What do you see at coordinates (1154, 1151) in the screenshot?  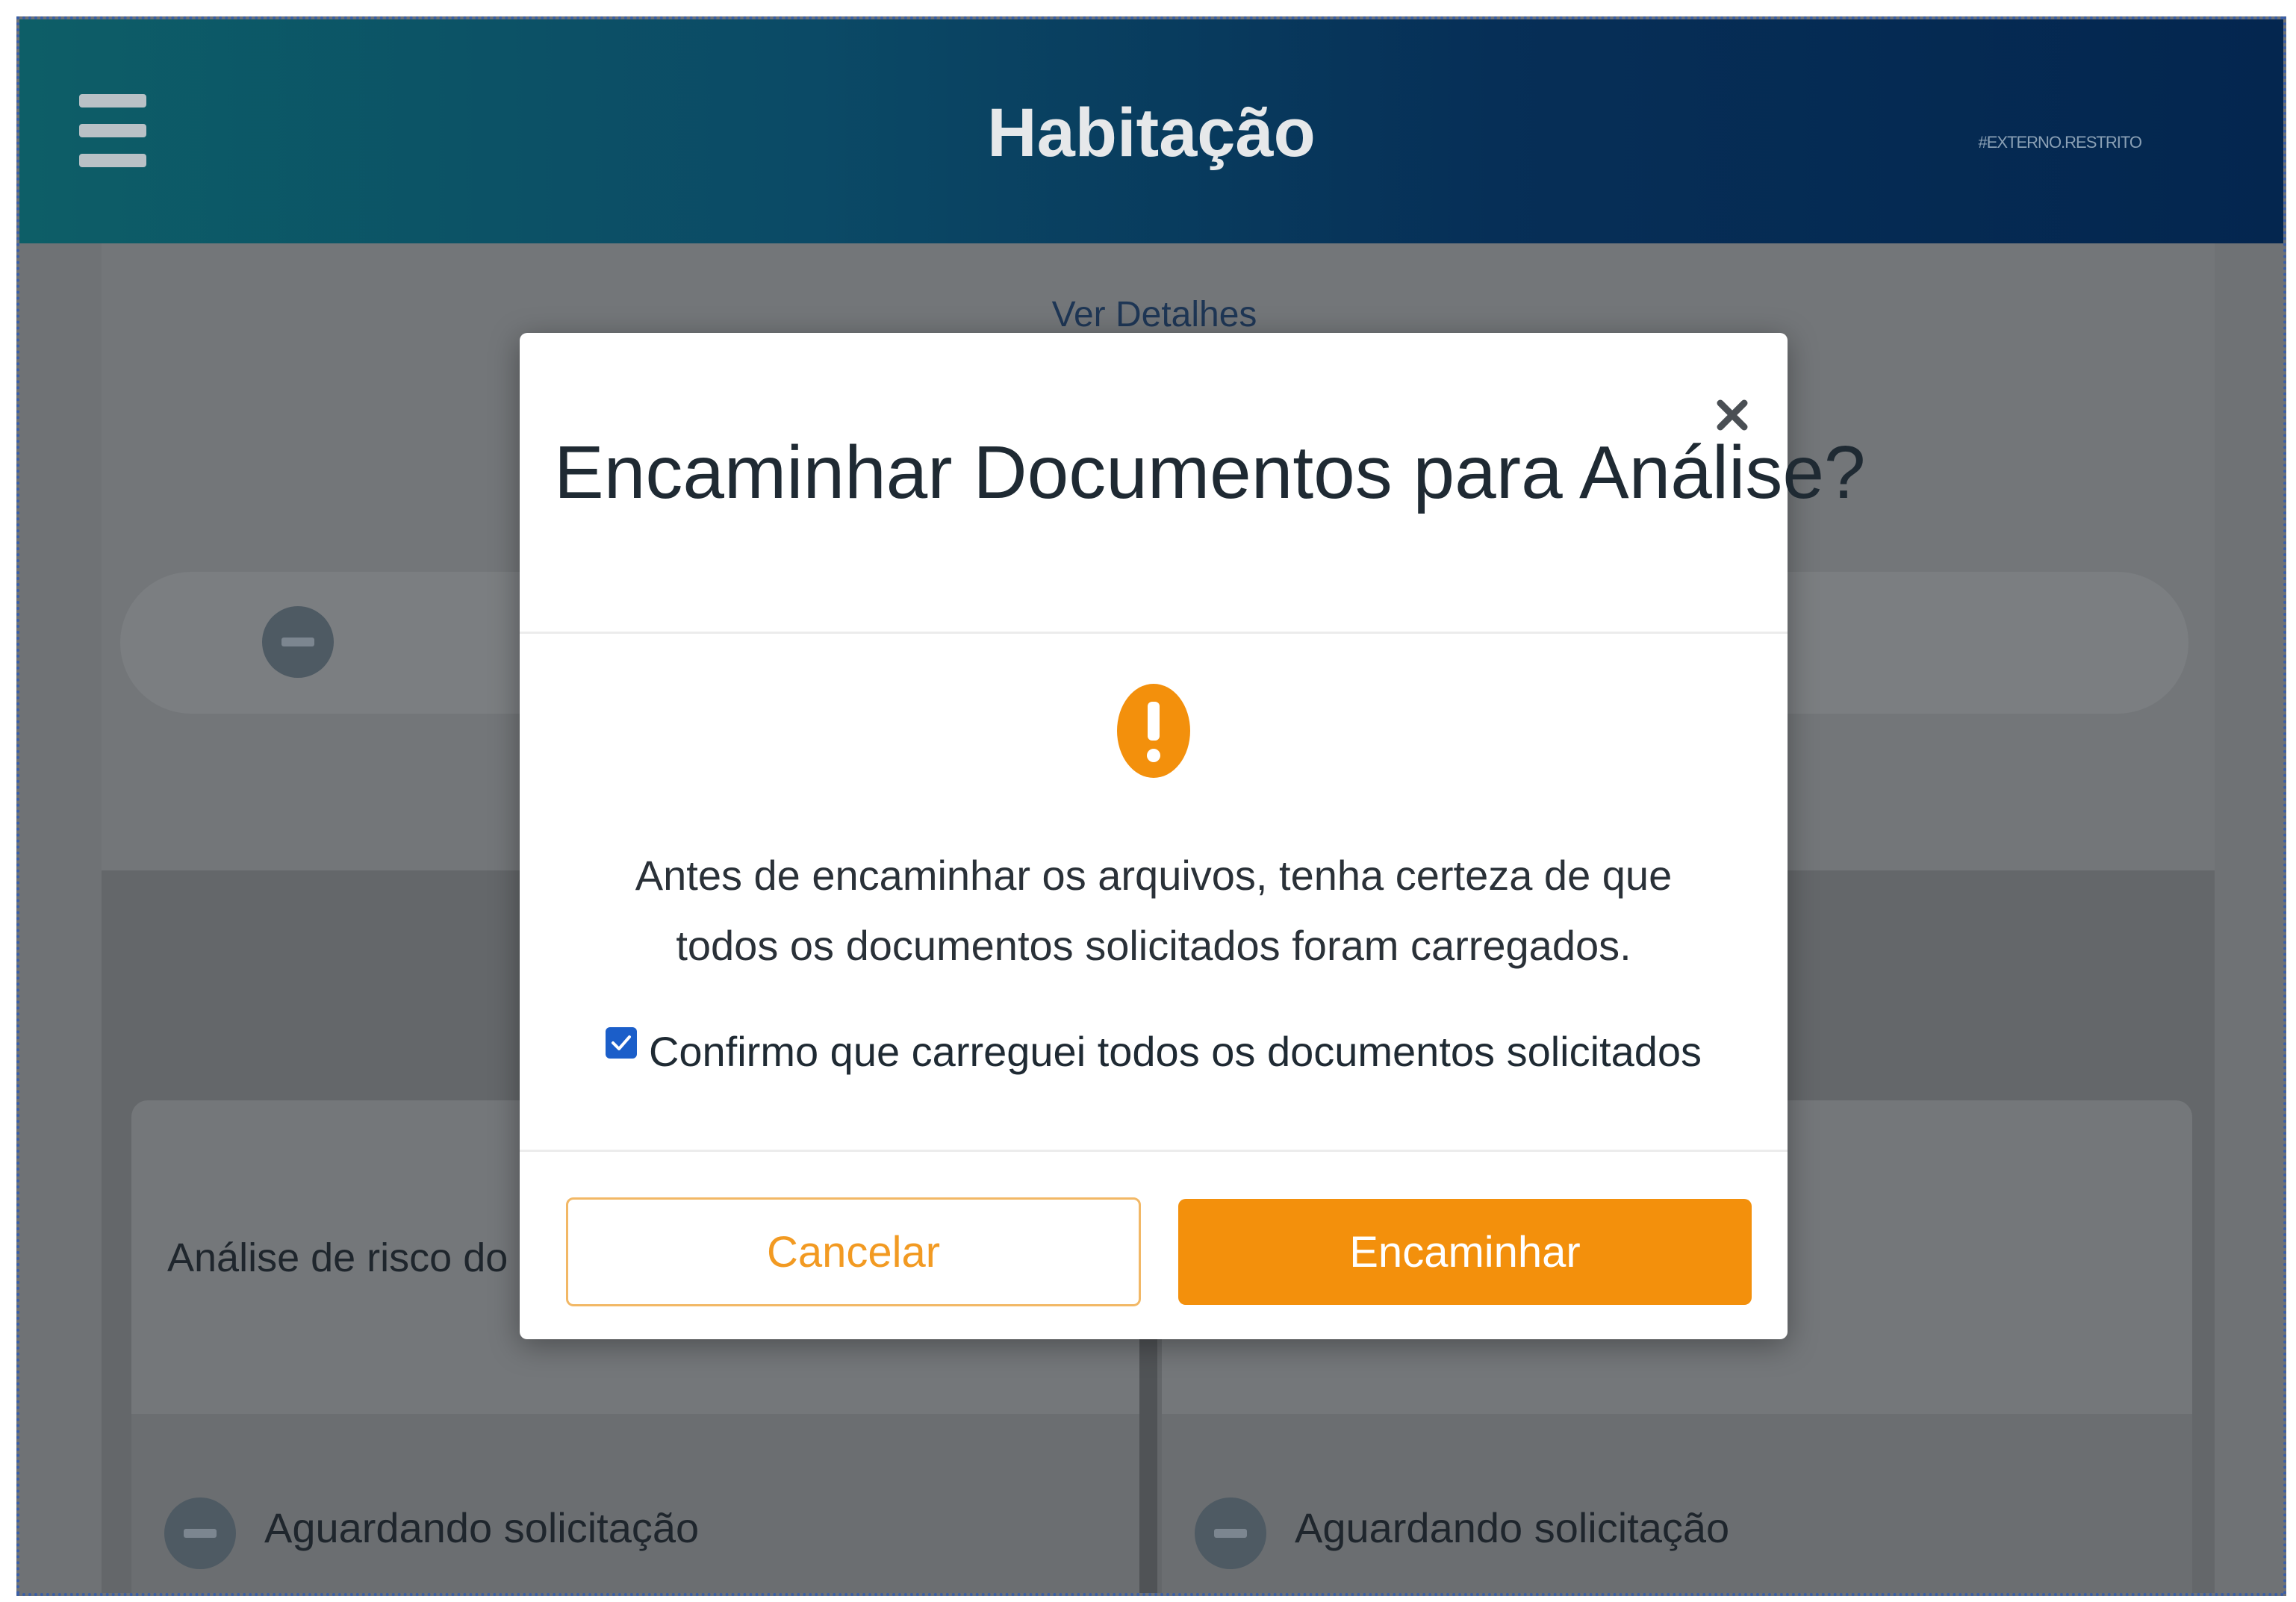 I see `dialog-footer-divider` at bounding box center [1154, 1151].